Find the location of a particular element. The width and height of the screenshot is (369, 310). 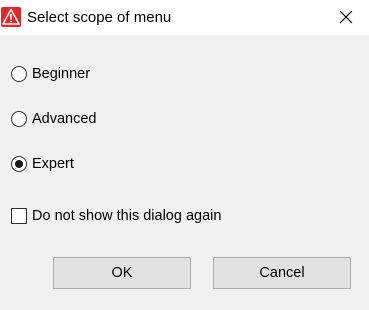

option-label: Advanced is located at coordinates (64, 119).